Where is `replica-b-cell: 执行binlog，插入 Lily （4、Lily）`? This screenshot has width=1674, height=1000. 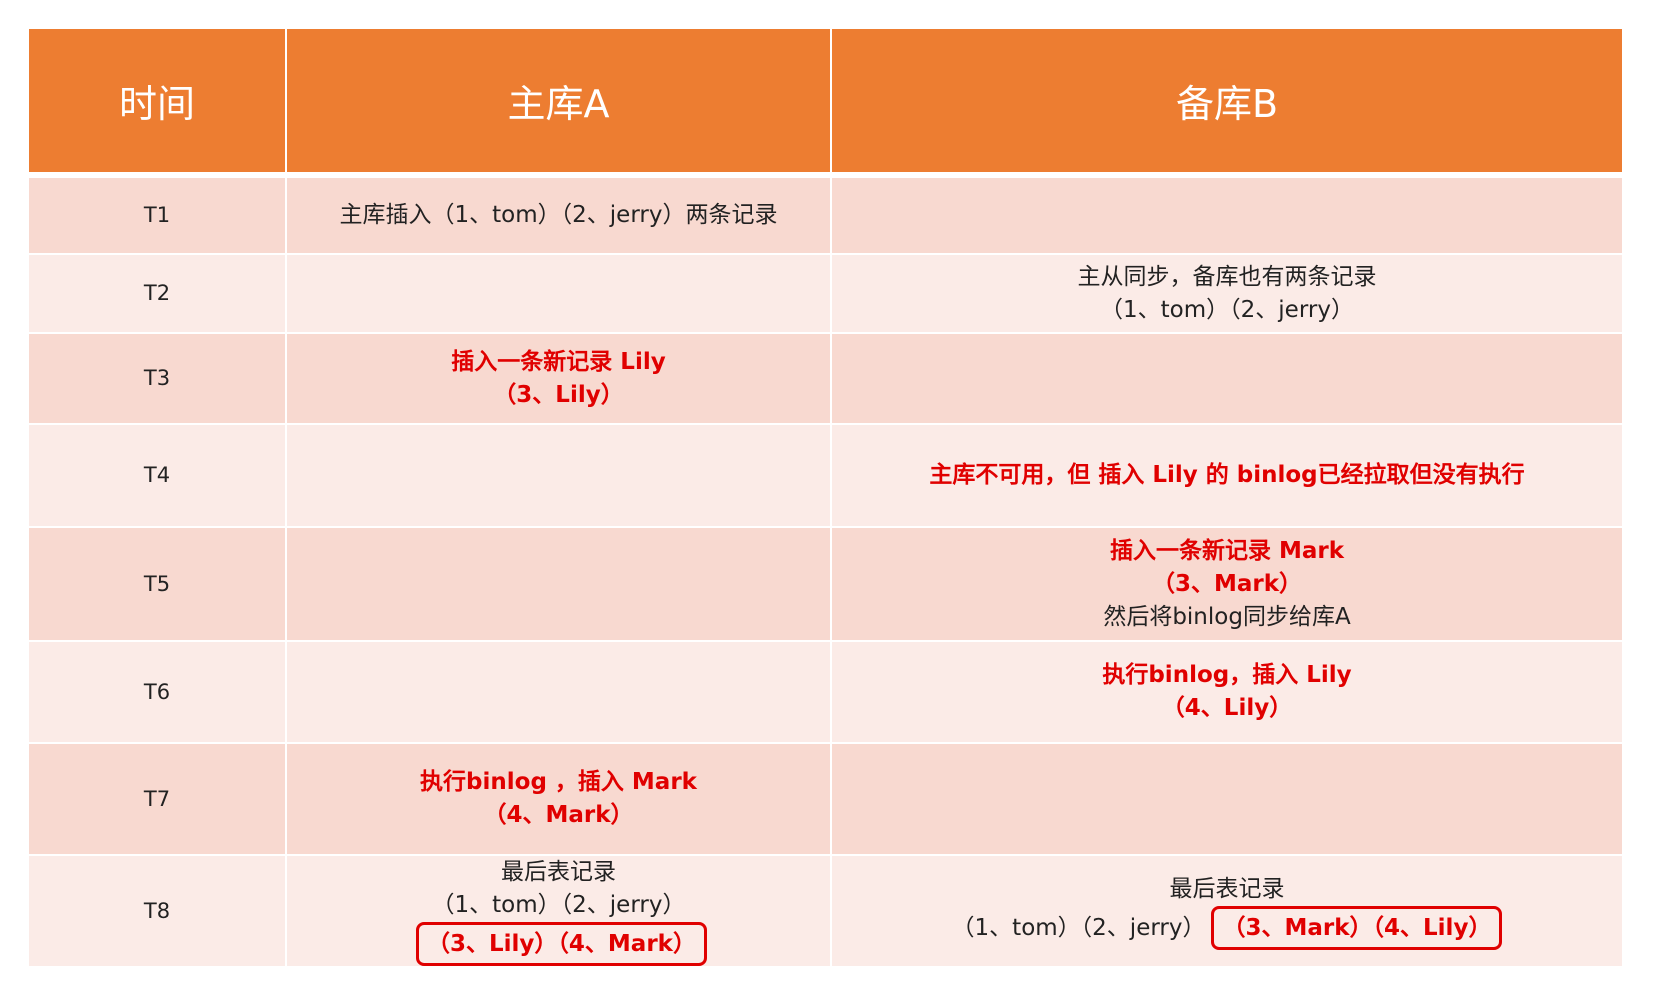 replica-b-cell: 执行binlog，插入 Lily （4、Lily） is located at coordinates (1227, 692).